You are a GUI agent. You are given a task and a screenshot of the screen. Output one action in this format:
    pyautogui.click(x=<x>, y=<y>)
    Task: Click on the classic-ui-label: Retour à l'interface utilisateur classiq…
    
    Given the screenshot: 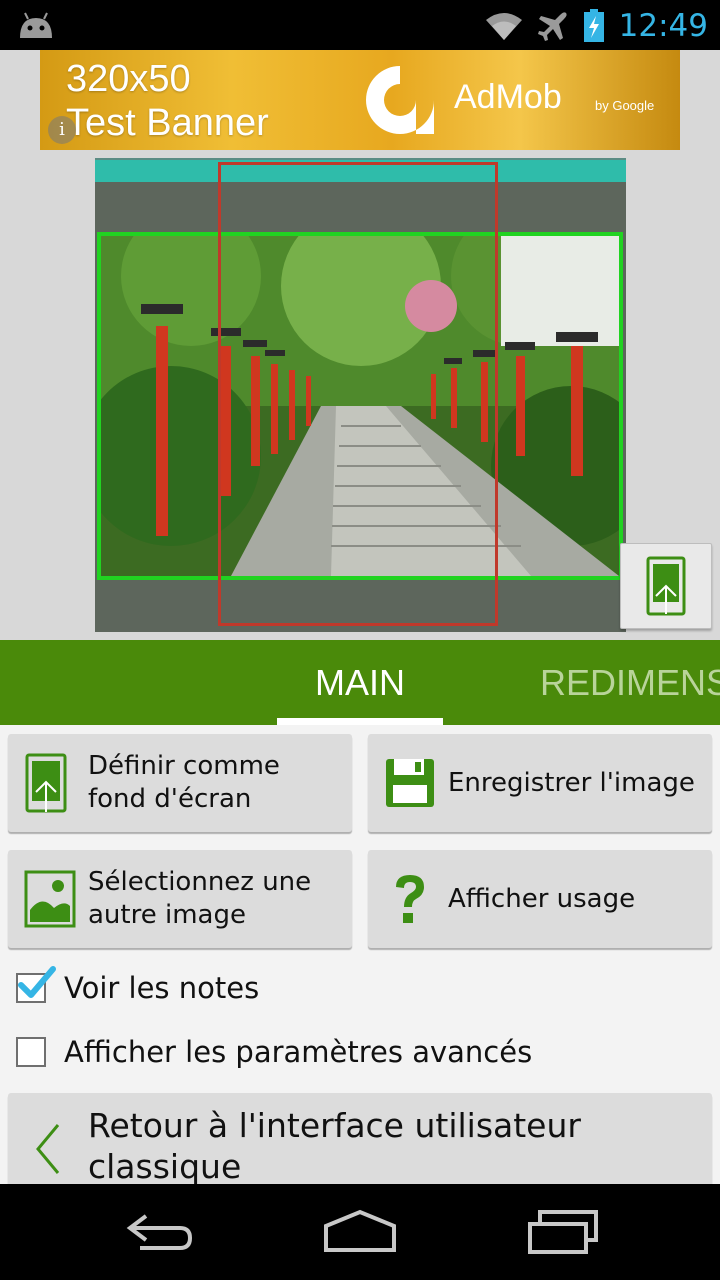 What is the action you would take?
    pyautogui.click(x=334, y=1146)
    